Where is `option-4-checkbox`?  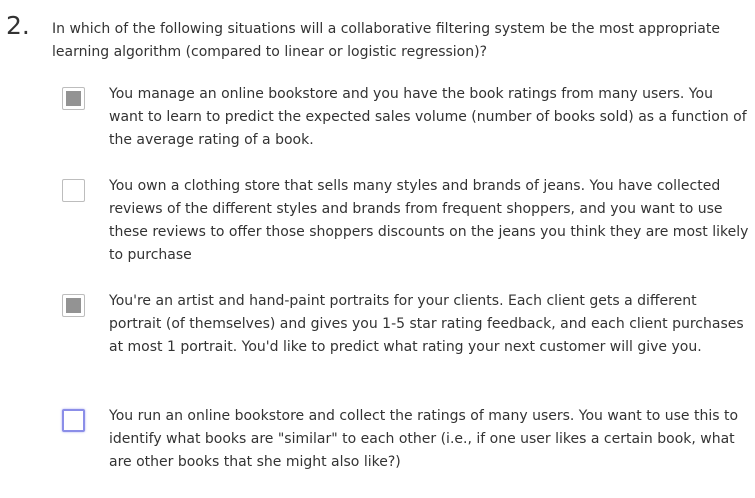
option-4-checkbox is located at coordinates (73, 420).